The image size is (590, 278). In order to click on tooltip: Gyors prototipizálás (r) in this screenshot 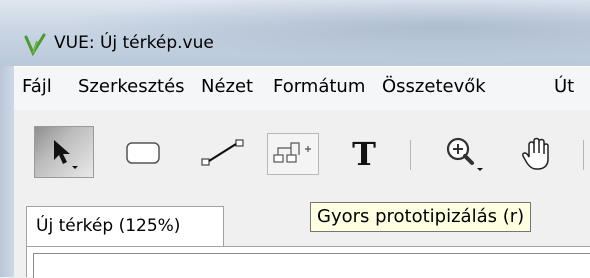, I will do `click(421, 217)`.